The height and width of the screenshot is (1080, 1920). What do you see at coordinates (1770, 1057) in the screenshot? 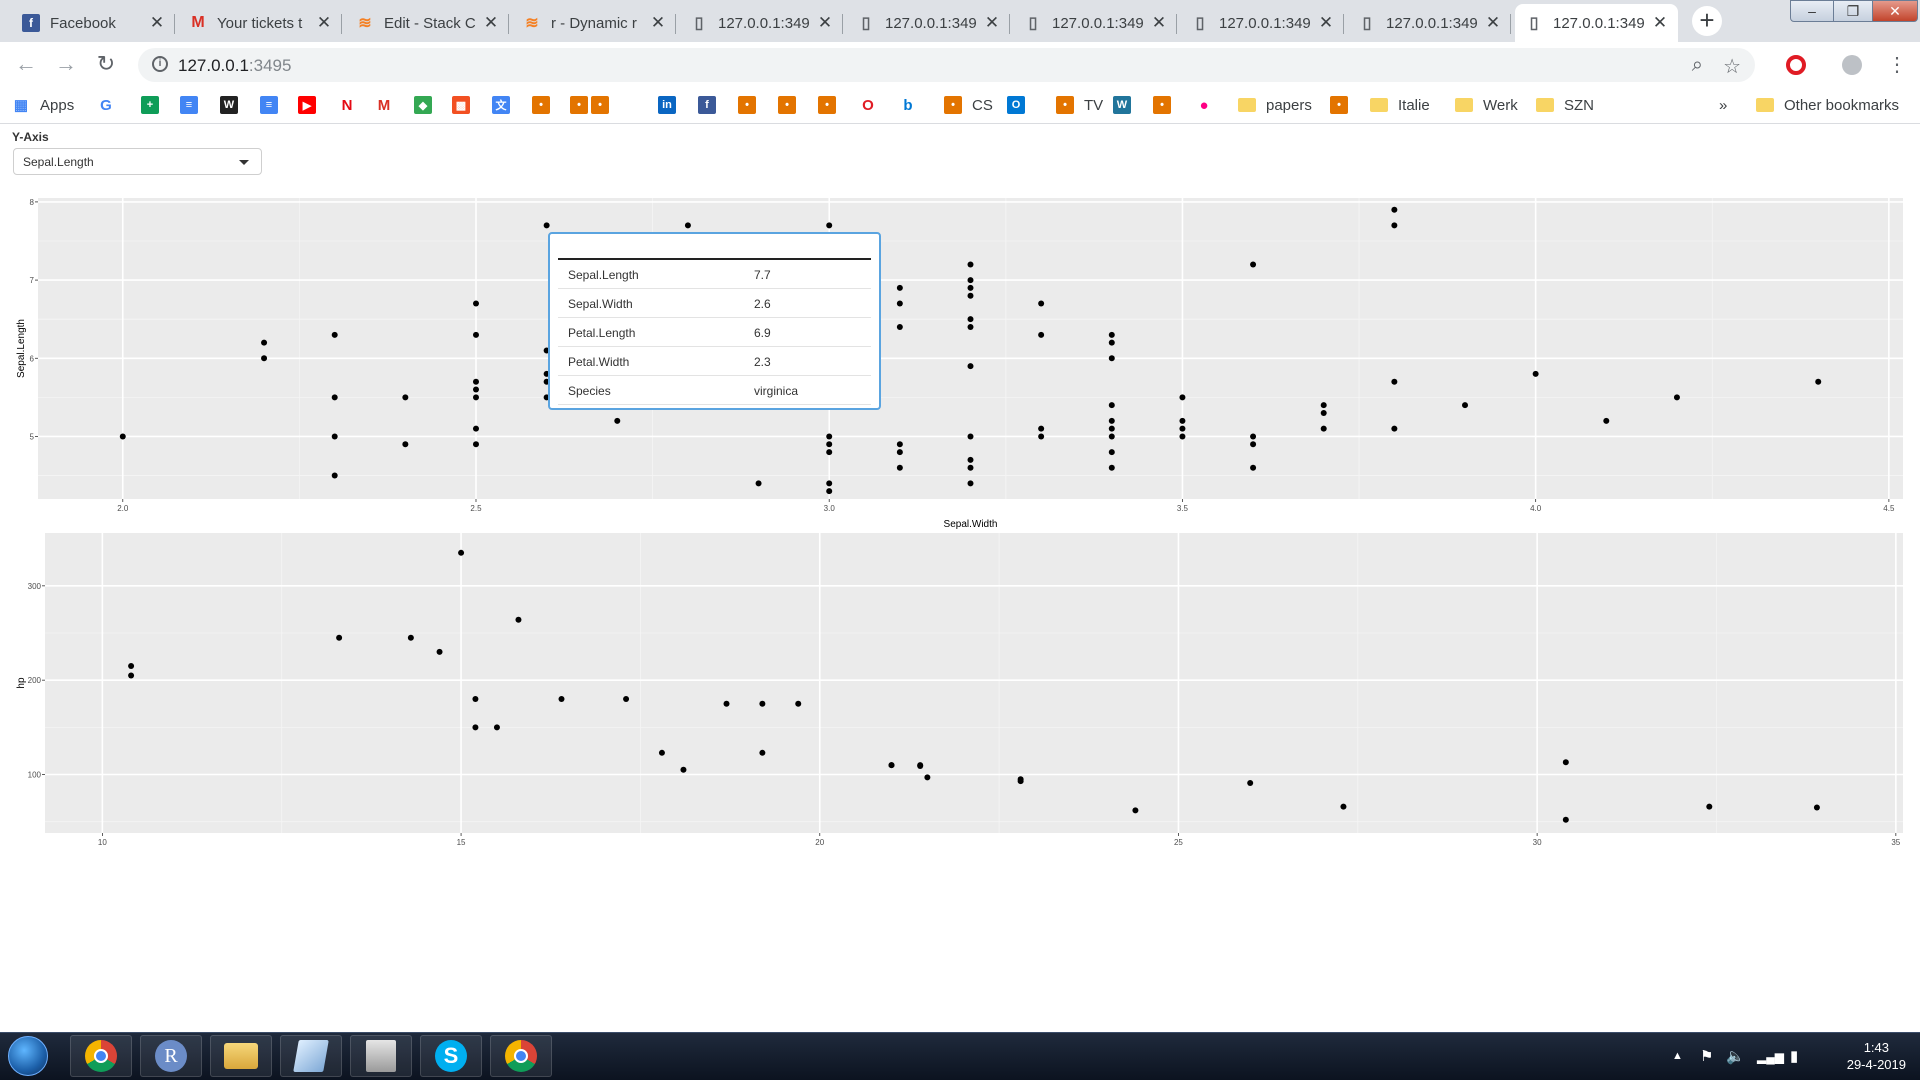
I see `network-icon: ▂▄▆` at bounding box center [1770, 1057].